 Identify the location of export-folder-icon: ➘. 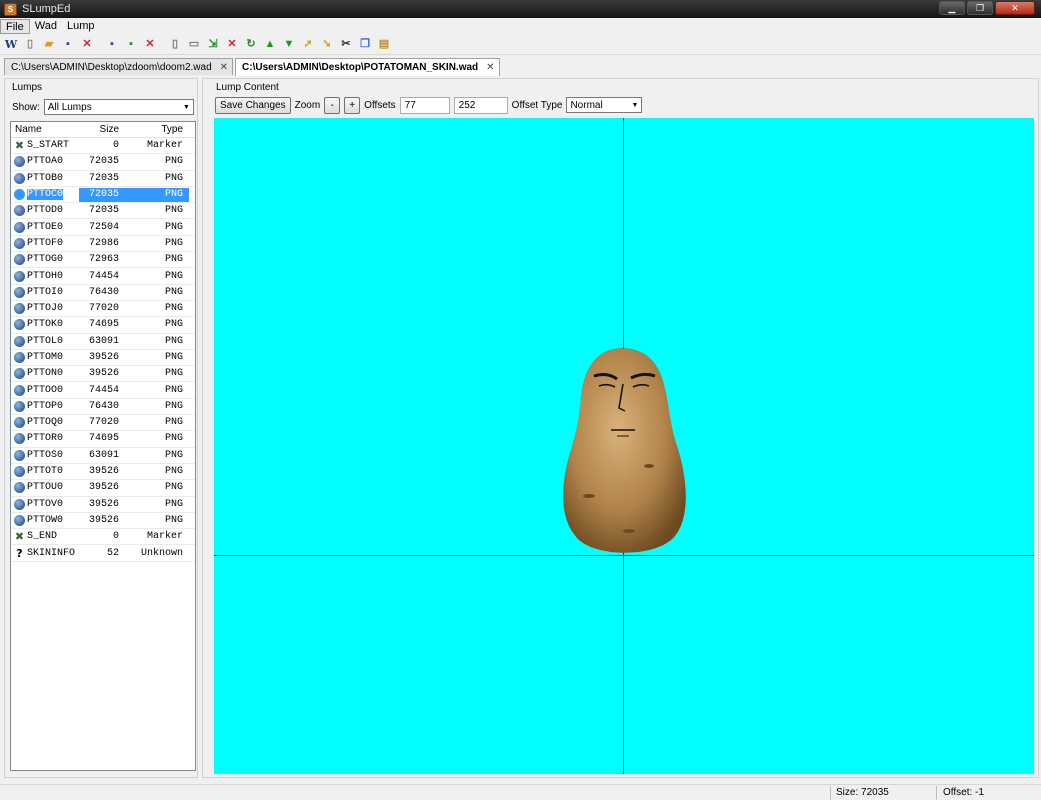
(327, 45).